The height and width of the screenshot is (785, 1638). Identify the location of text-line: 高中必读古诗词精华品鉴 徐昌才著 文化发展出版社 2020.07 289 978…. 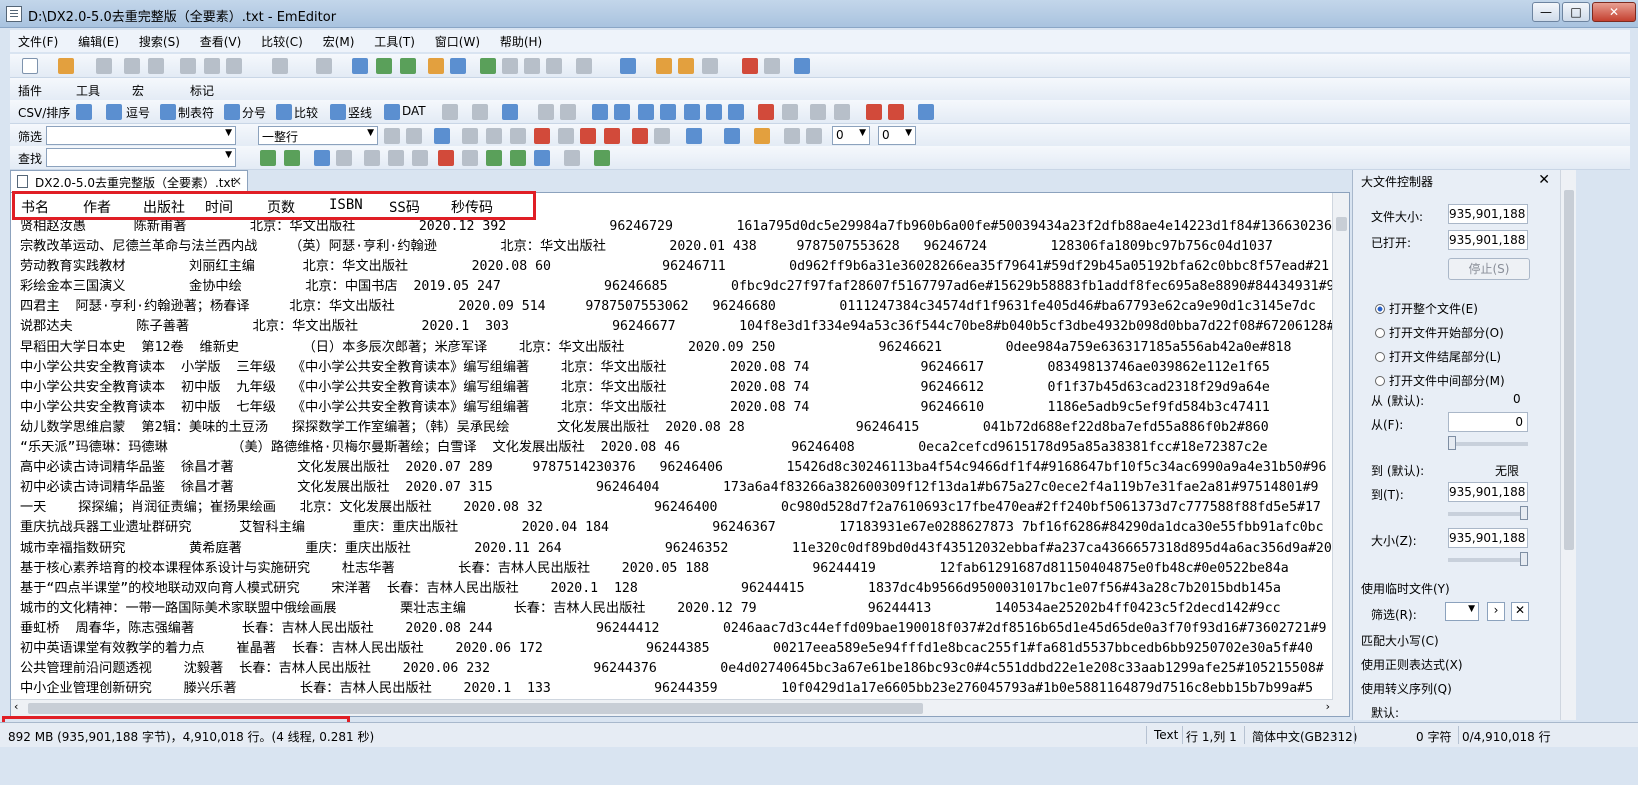
(676, 468).